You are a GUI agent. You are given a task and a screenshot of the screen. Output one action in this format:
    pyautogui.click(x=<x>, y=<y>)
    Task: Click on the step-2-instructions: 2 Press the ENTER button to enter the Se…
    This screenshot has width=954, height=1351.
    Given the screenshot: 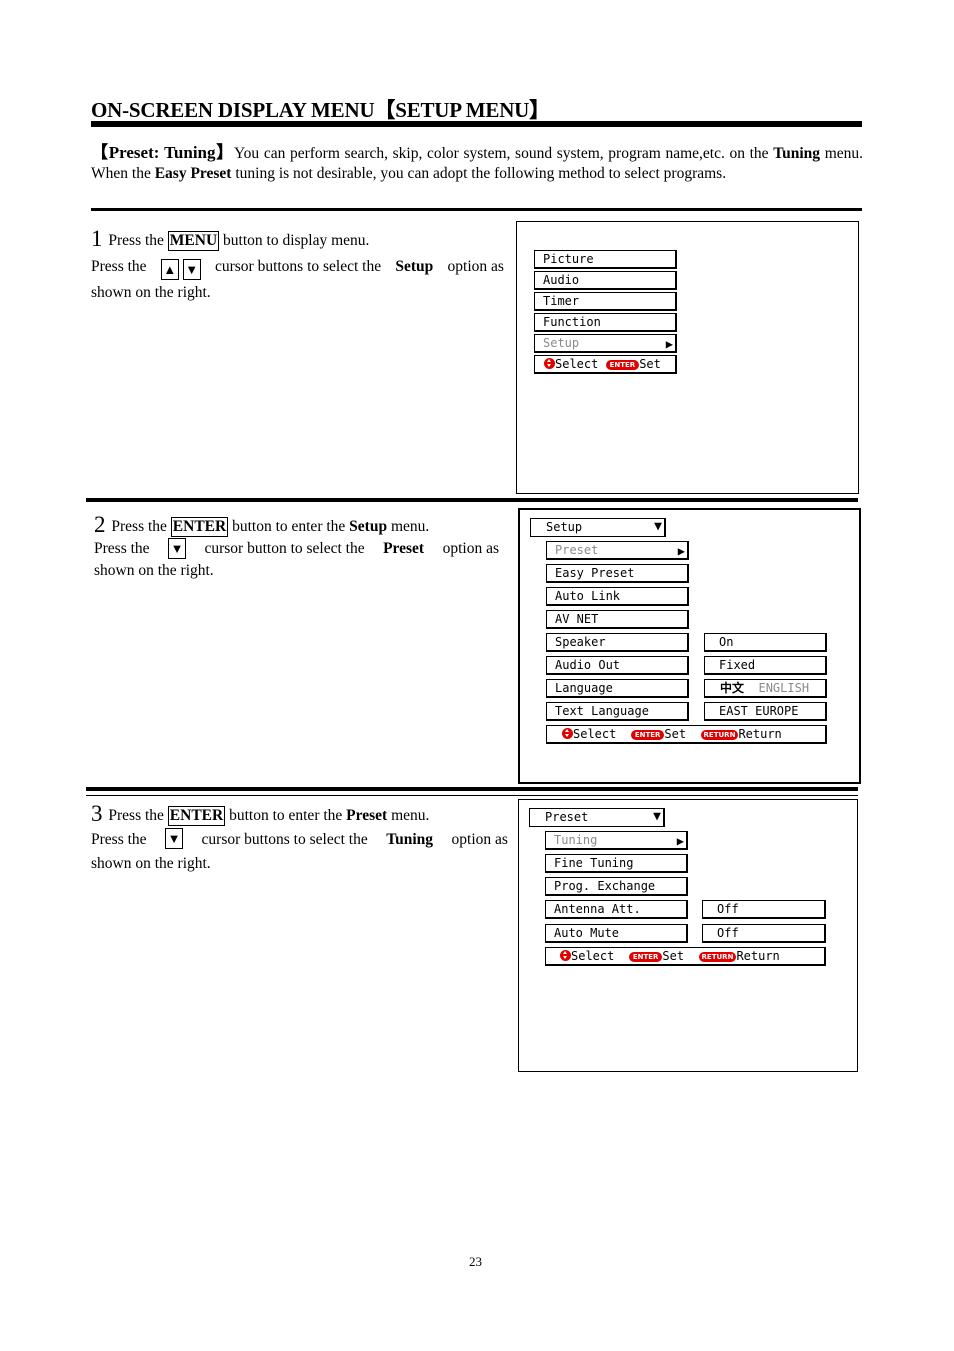 What is the action you would take?
    pyautogui.click(x=296, y=547)
    